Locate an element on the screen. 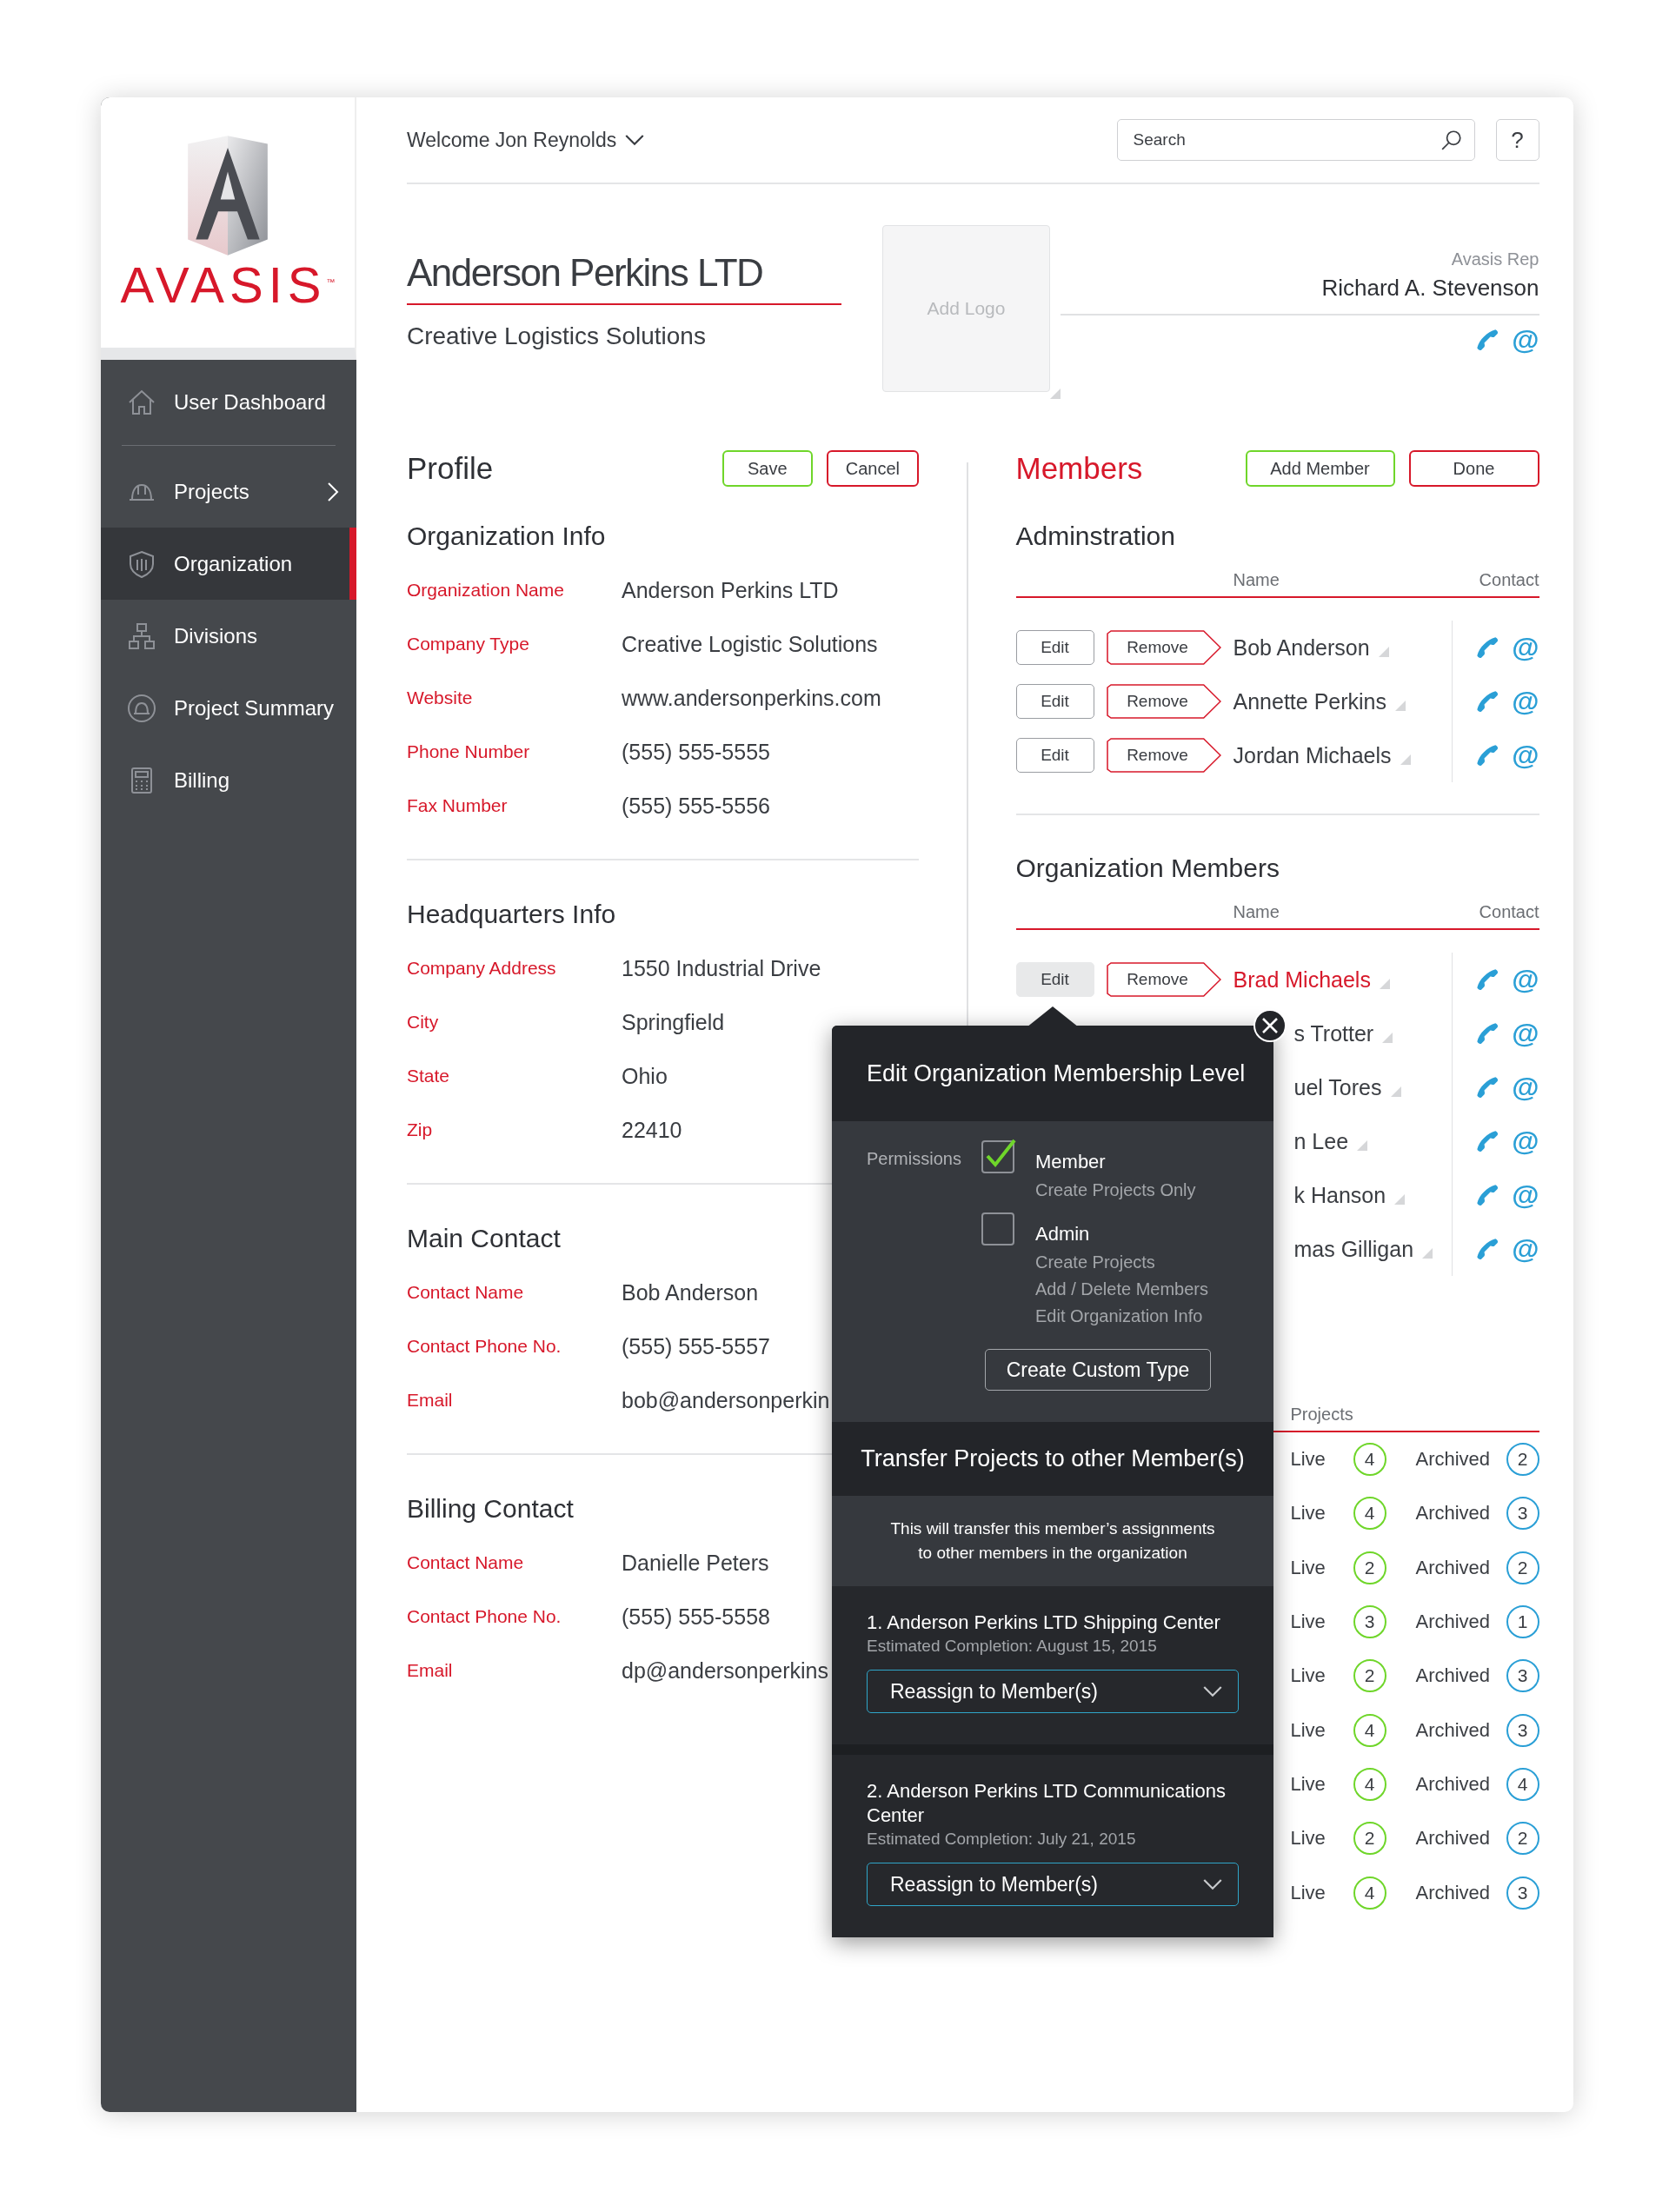 The image size is (1669, 2212). members-title: Members is located at coordinates (1079, 468).